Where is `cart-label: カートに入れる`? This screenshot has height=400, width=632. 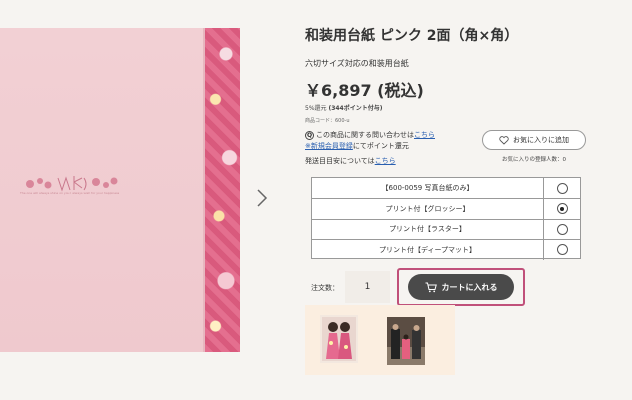 cart-label: カートに入れる is located at coordinates (469, 287).